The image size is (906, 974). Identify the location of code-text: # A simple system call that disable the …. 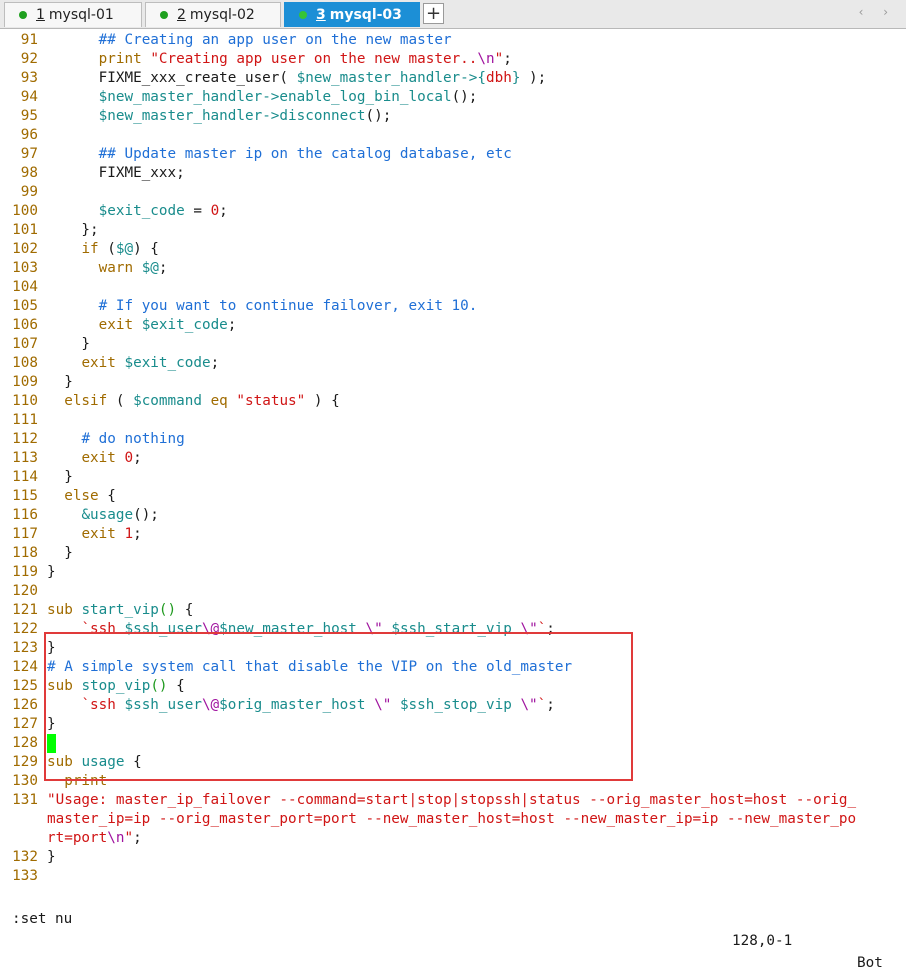
(305, 667).